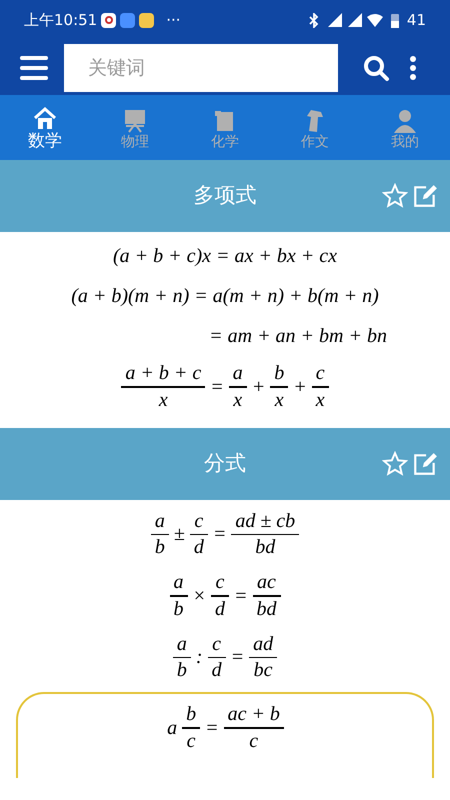 Image resolution: width=450 pixels, height=800 pixels. Describe the element at coordinates (61, 20) in the screenshot. I see `status-time: 上午10:51` at that location.